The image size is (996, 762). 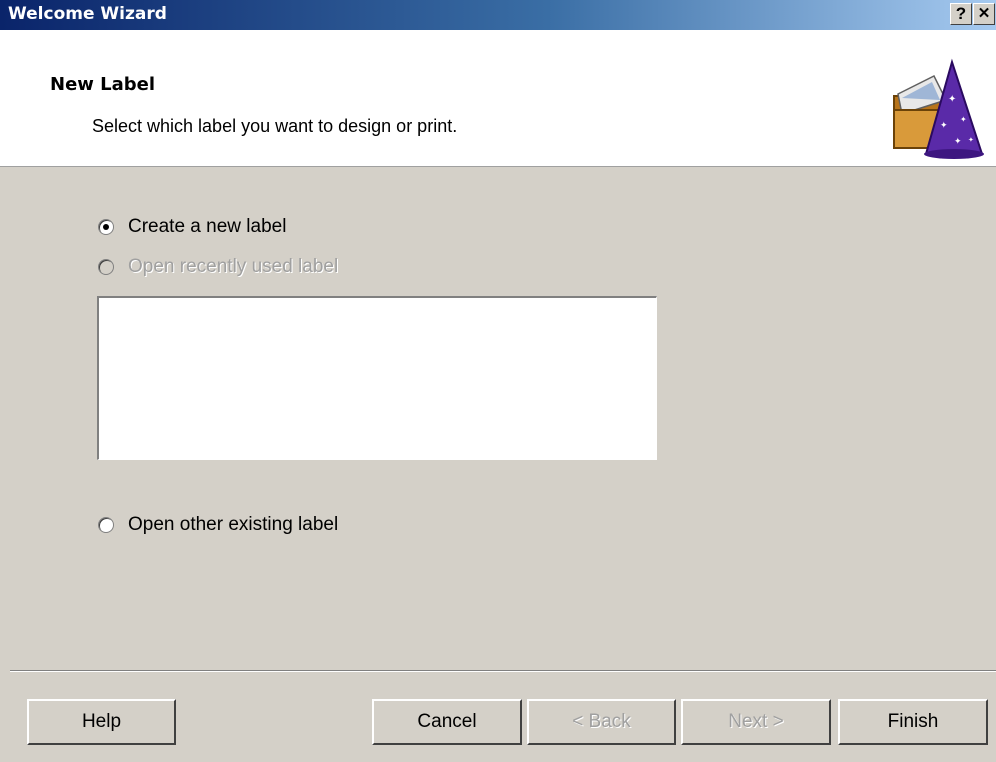 What do you see at coordinates (498, 15) in the screenshot?
I see `title-bar: Welcome Wizard ? ✕` at bounding box center [498, 15].